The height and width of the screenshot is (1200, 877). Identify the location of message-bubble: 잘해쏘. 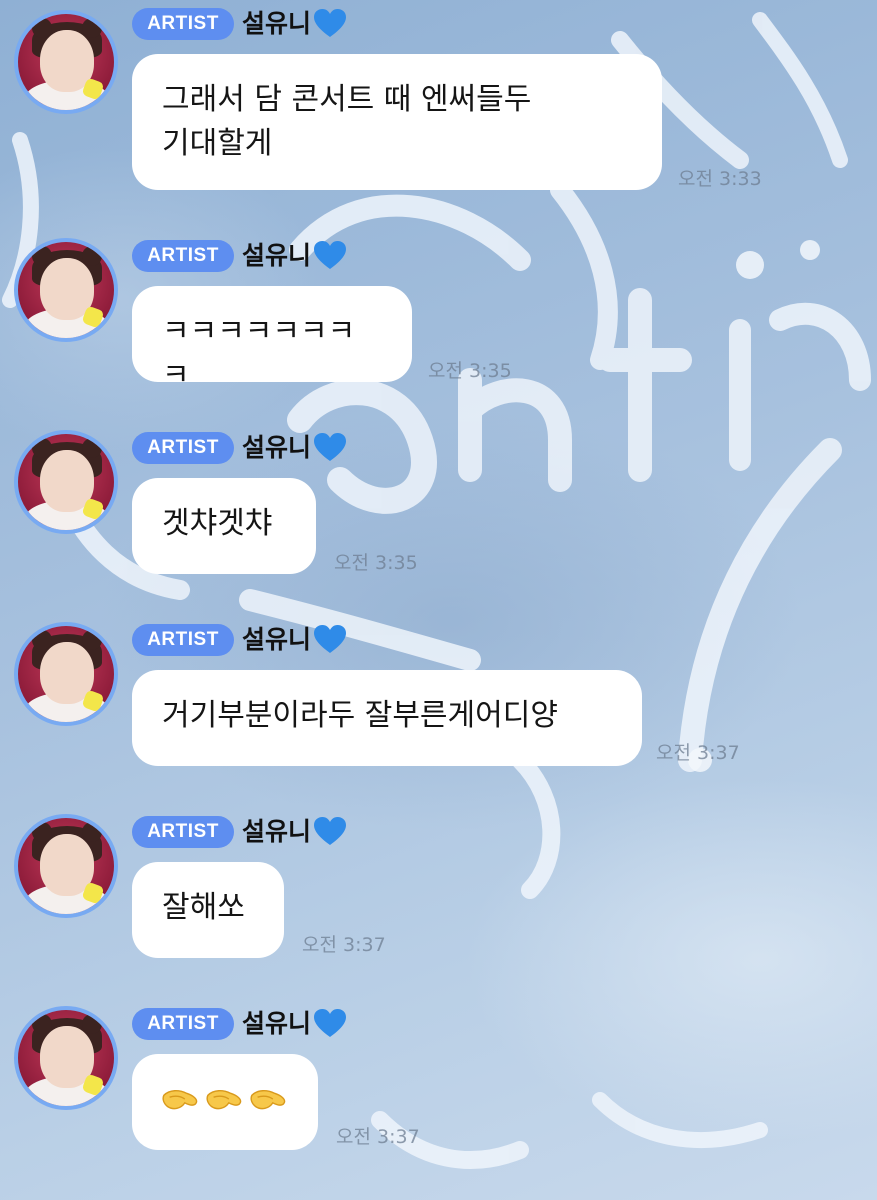
(208, 910).